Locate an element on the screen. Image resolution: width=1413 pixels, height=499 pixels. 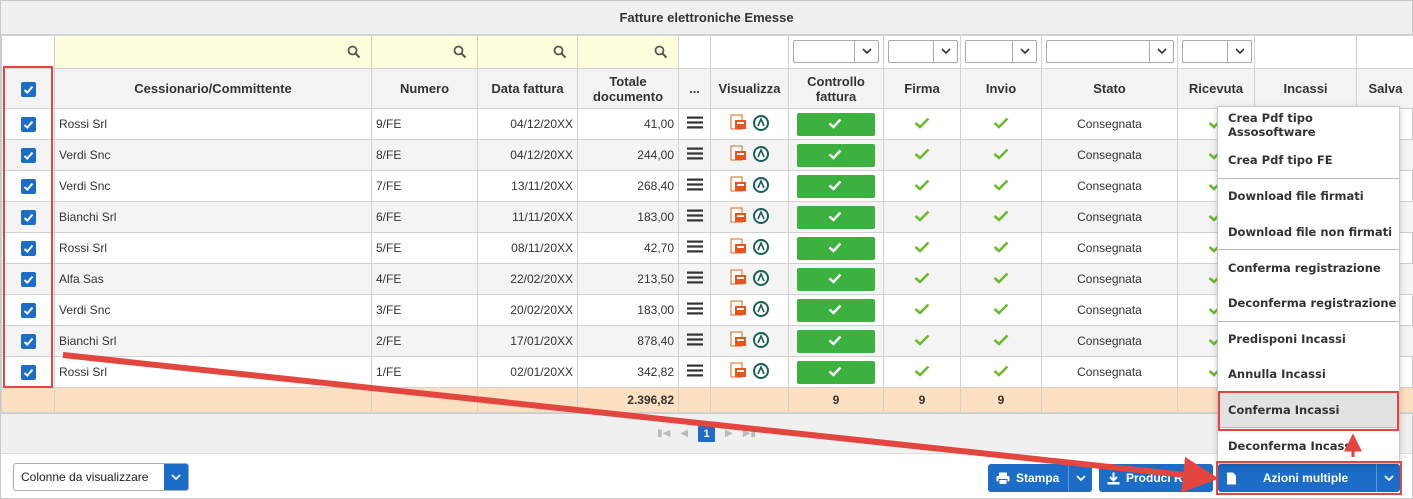
menu-annulla-incassi: Annulla Incassi is located at coordinates (1308, 374).